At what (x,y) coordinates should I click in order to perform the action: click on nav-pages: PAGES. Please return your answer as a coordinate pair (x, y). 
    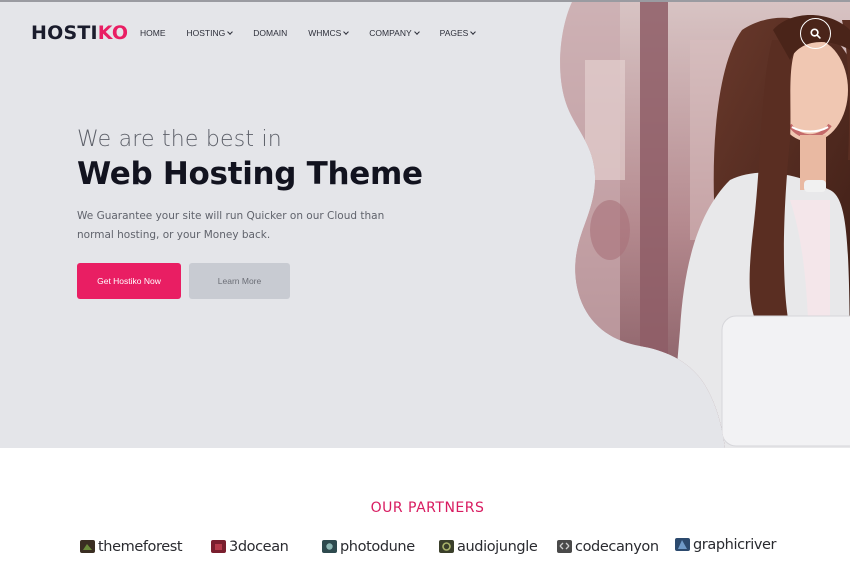
    Looking at the image, I should click on (458, 33).